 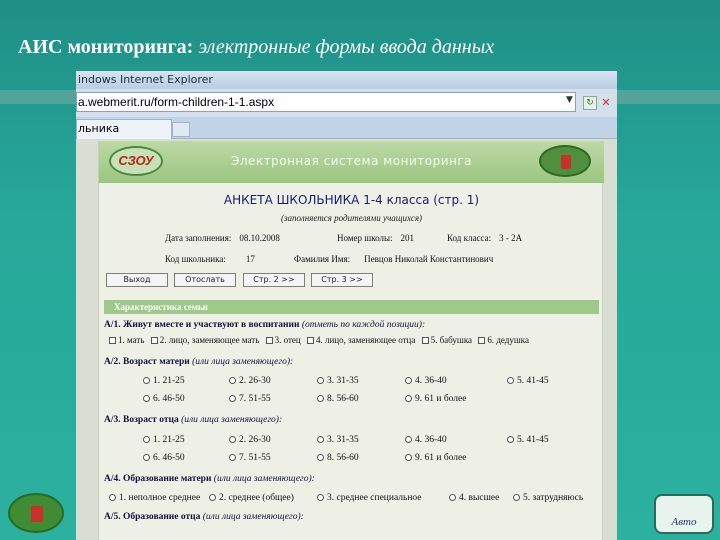 I want to click on checkbox-grandmother: 5. бабушка, so click(x=446, y=340).